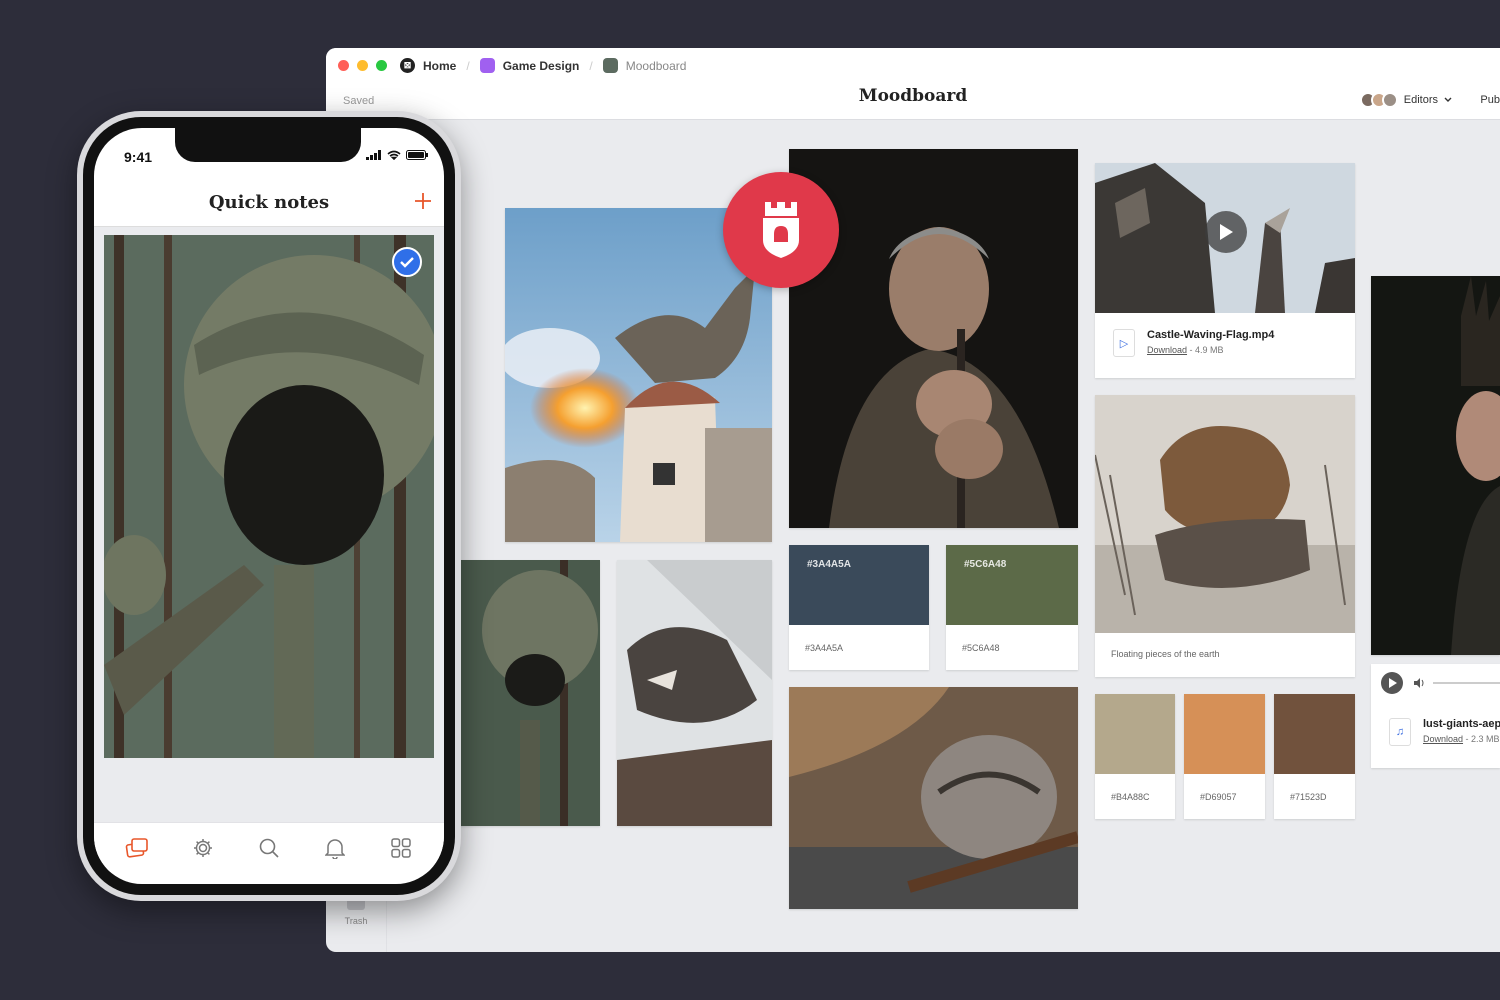 This screenshot has width=1500, height=1000. I want to click on breadcrumb-label: Game Design, so click(541, 65).